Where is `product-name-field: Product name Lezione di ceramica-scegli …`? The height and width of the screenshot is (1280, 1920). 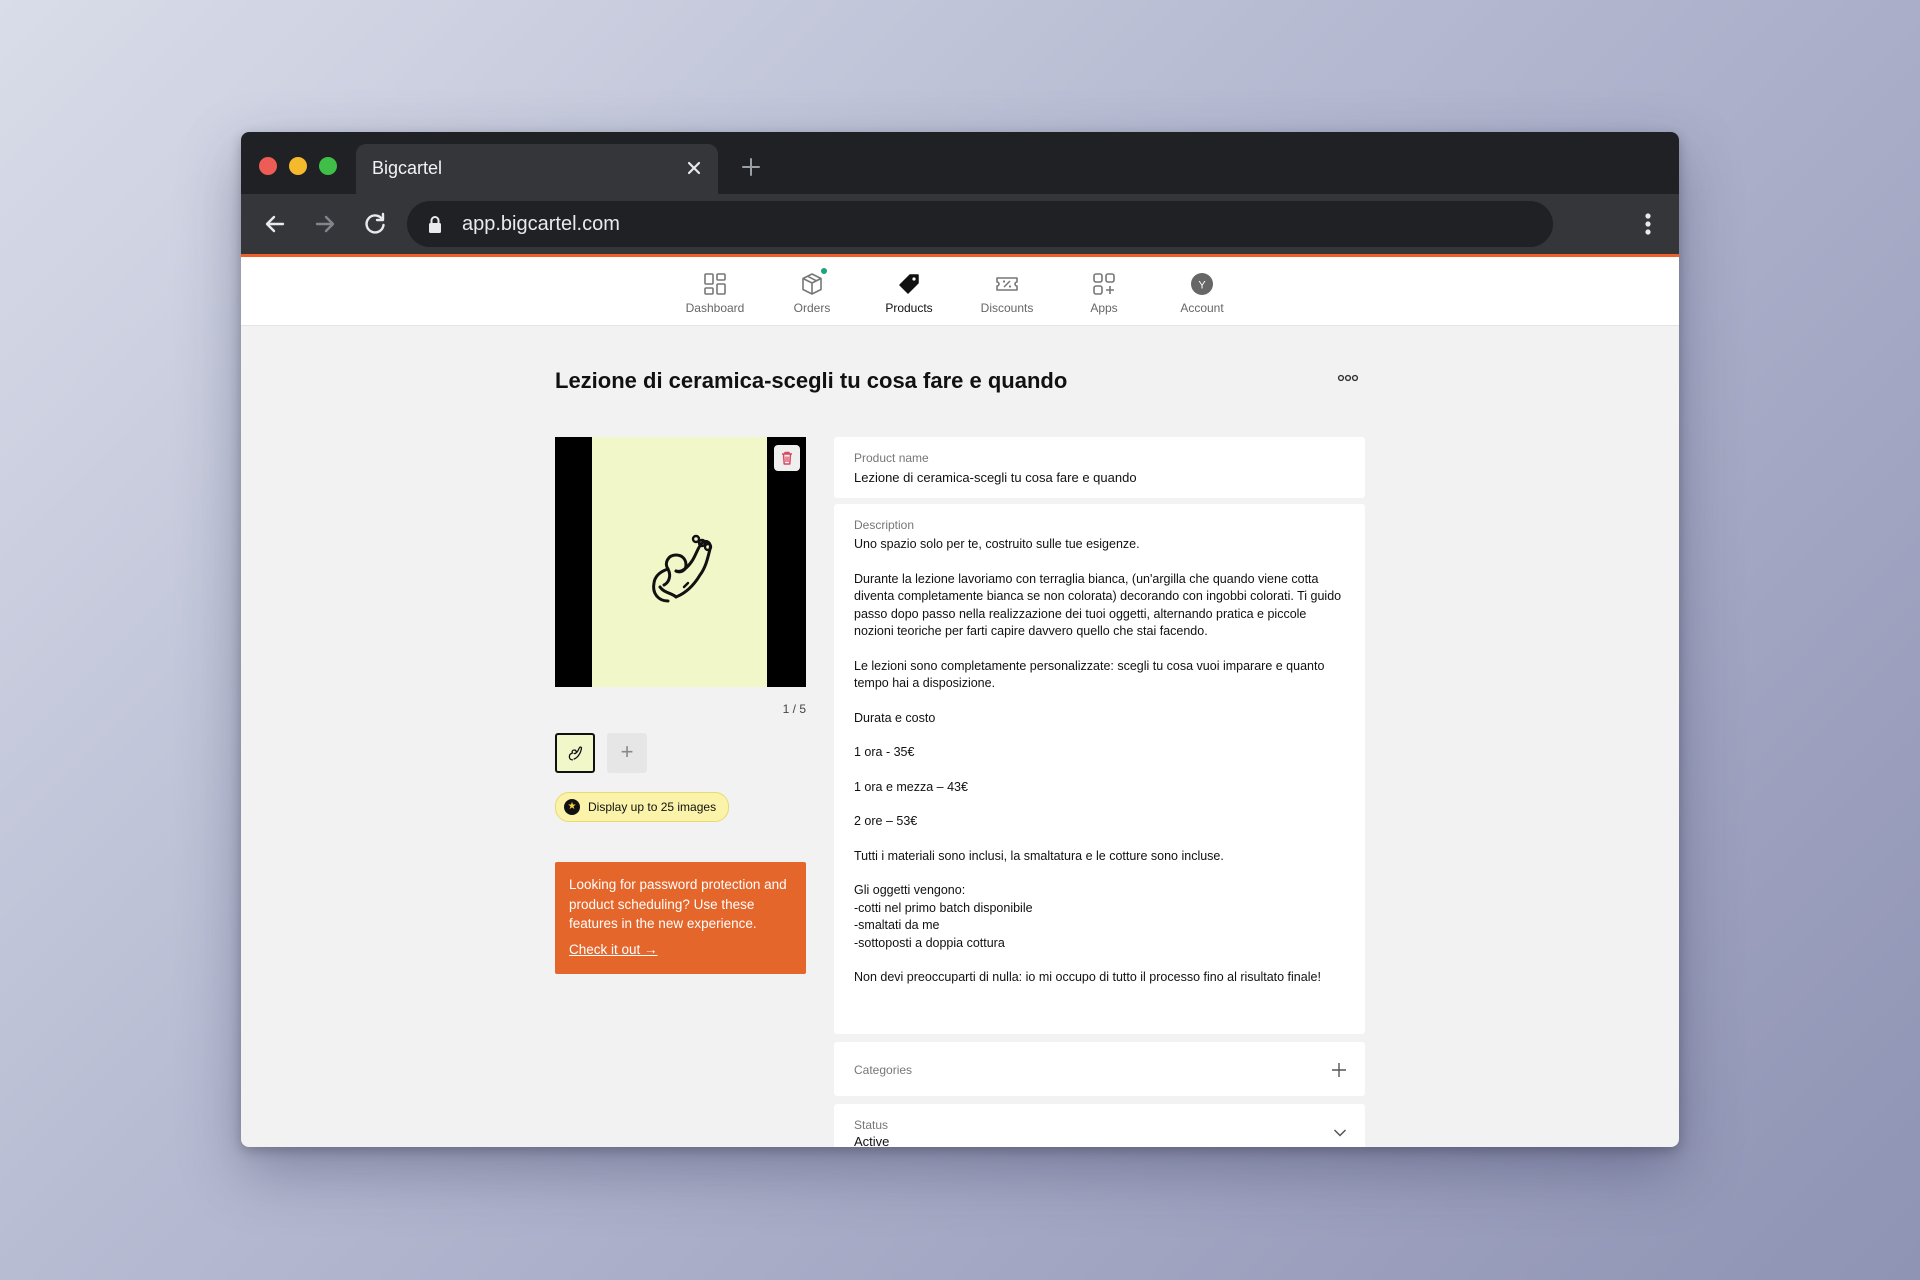 product-name-field: Product name Lezione di ceramica-scegli … is located at coordinates (1099, 467).